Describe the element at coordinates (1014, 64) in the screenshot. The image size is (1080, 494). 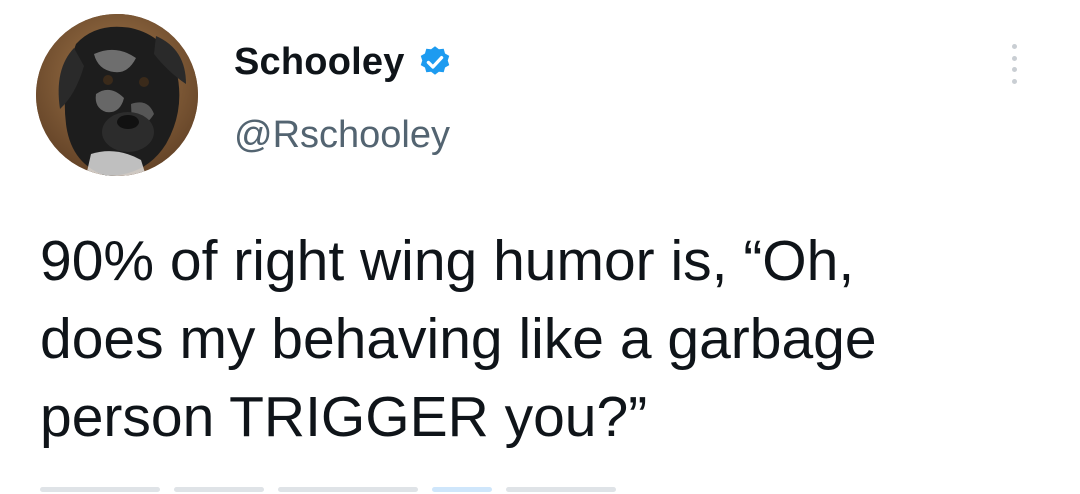
I see `more-options-icon` at that location.